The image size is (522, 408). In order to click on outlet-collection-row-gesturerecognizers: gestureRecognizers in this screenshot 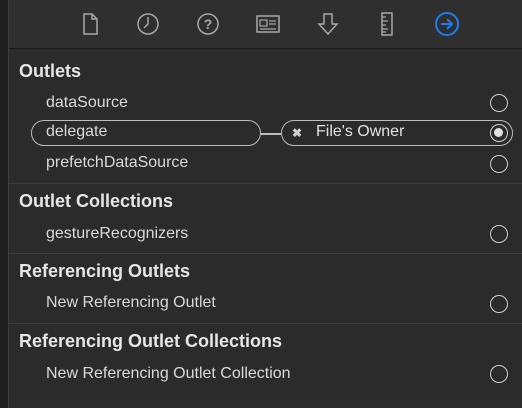, I will do `click(117, 233)`.